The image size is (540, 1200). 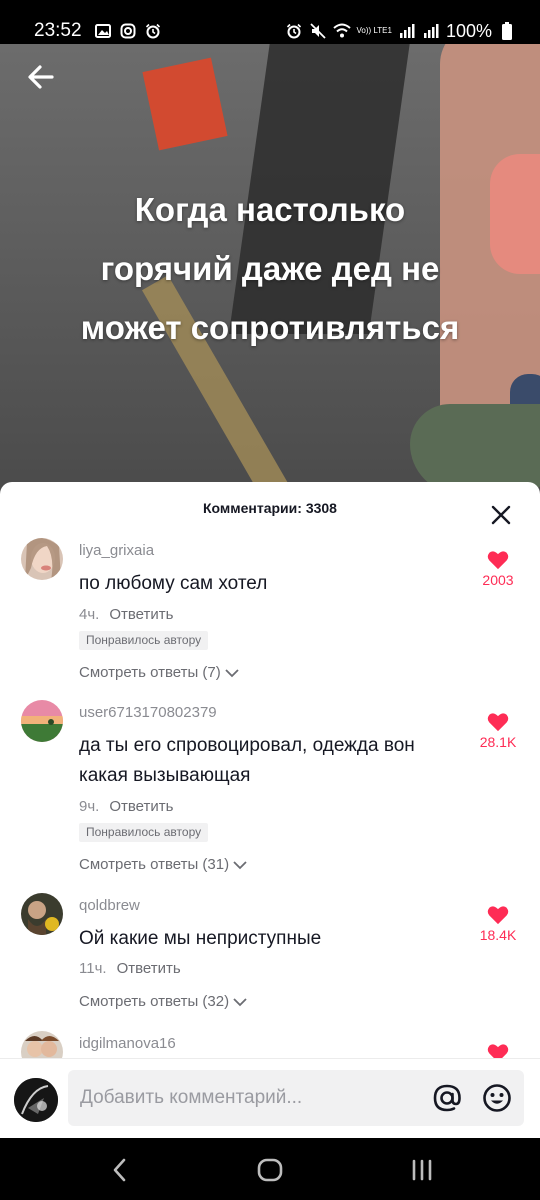 I want to click on volte-icon: Vo)) LTE1, so click(x=374, y=30).